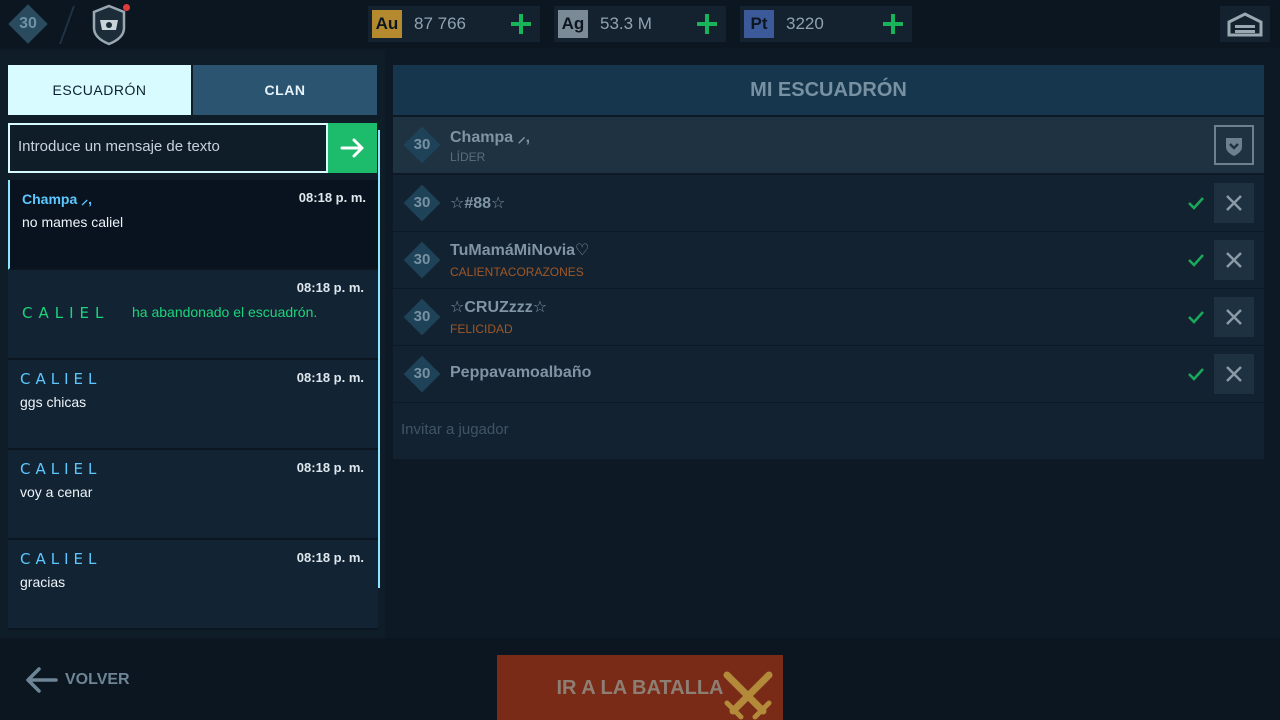 This screenshot has height=720, width=1280. Describe the element at coordinates (193, 585) in the screenshot. I see `chat-message: CALIEL 08:18 p. m. gracias` at that location.